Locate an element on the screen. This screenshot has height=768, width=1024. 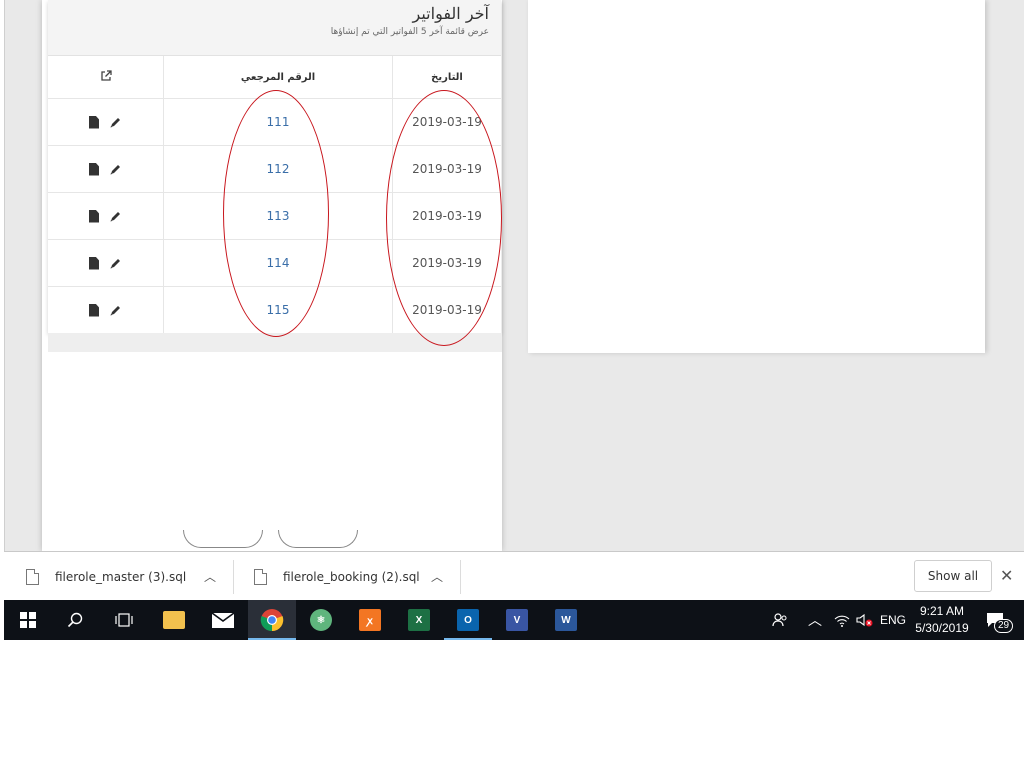
active-indicator is located at coordinates (272, 639).